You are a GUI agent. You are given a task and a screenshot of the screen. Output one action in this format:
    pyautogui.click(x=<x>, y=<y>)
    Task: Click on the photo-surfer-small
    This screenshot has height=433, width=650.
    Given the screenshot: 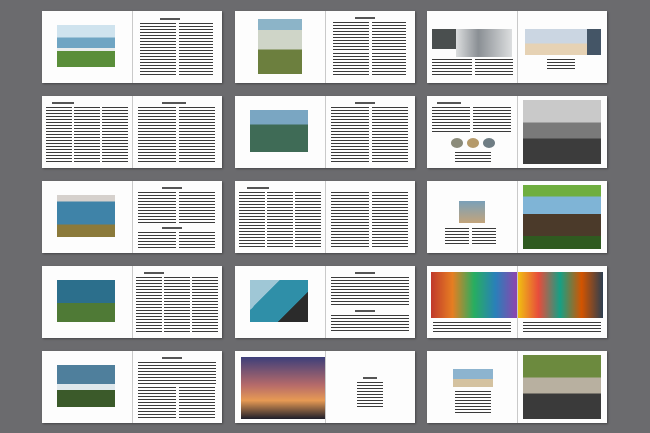 What is the action you would take?
    pyautogui.click(x=472, y=212)
    